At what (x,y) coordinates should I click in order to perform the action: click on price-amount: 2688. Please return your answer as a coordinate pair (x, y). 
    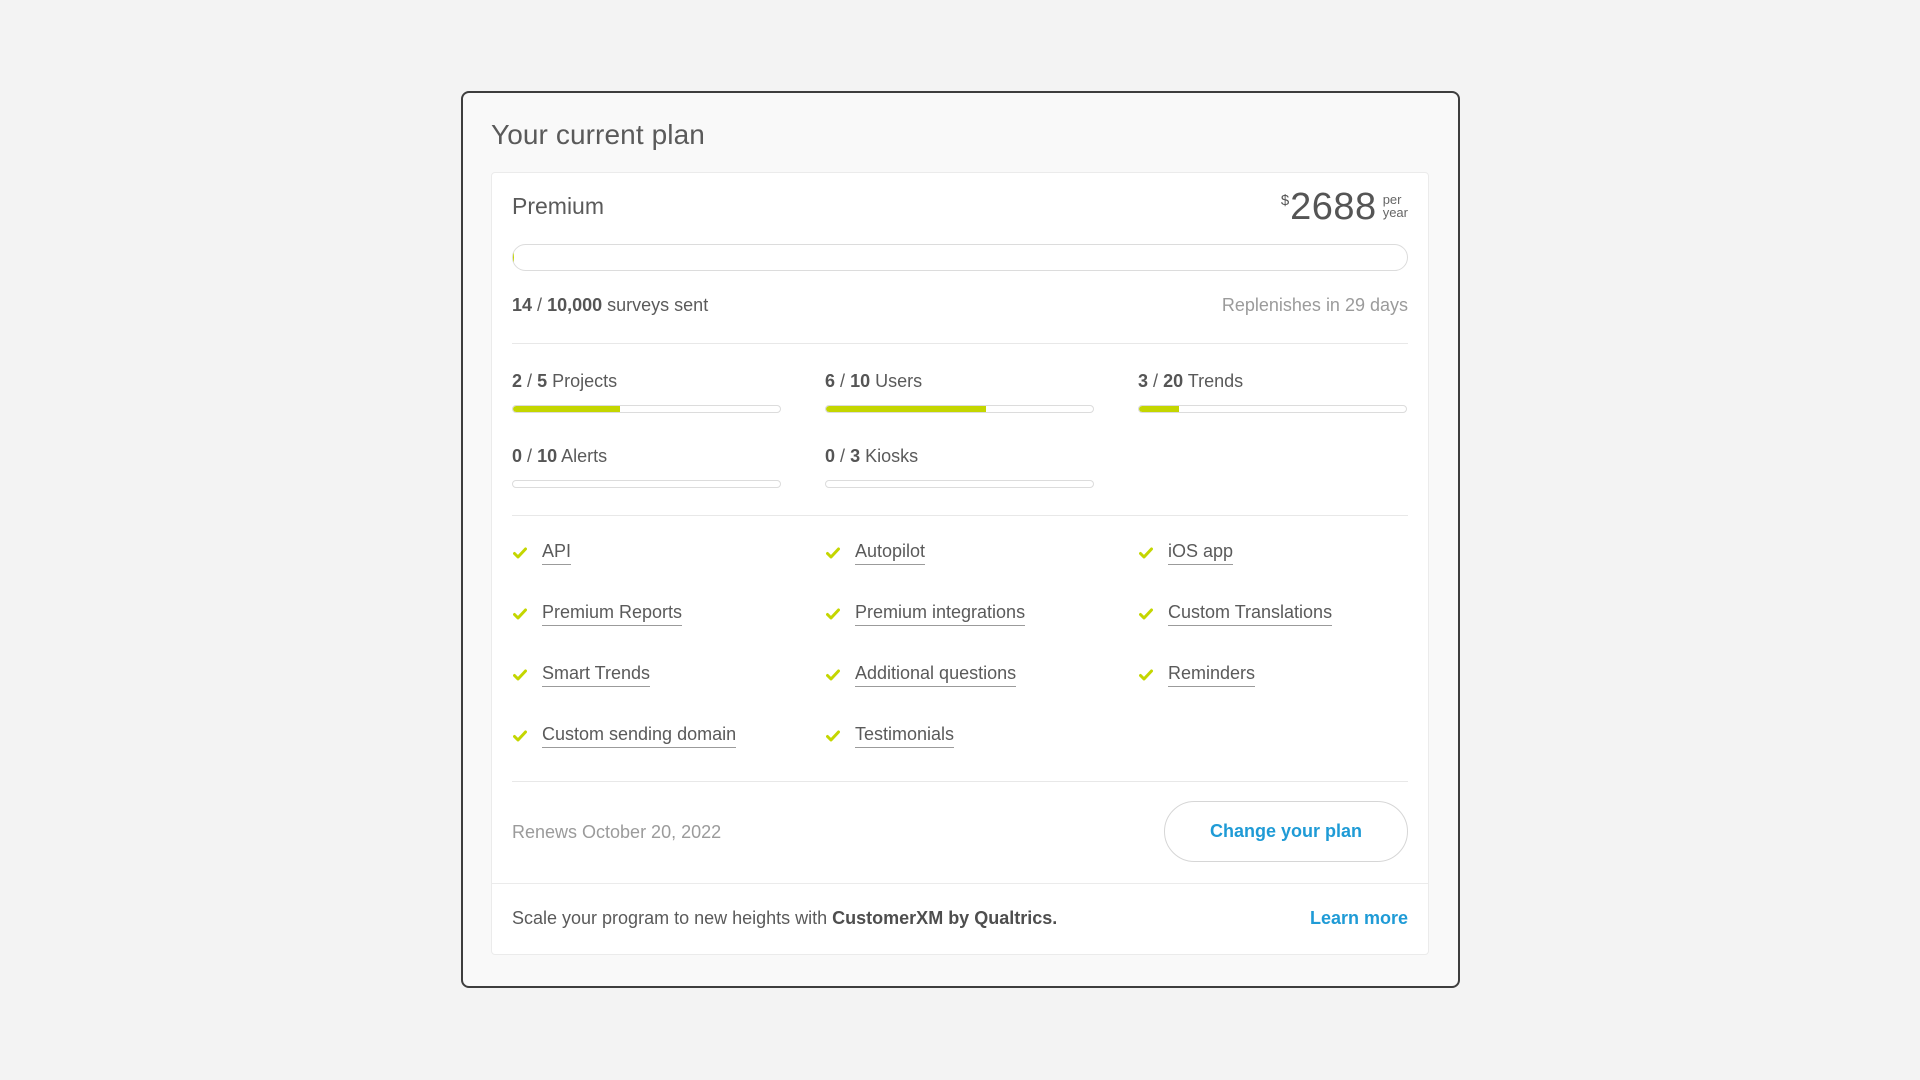
    Looking at the image, I should click on (1333, 207).